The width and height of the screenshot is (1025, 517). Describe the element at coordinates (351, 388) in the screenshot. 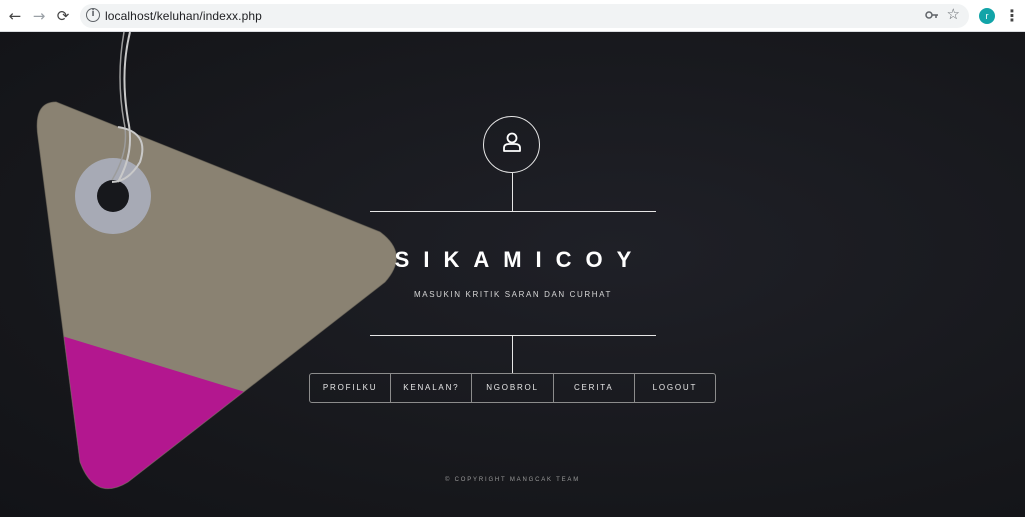

I see `nav-item-profilku: PROFILKU` at that location.